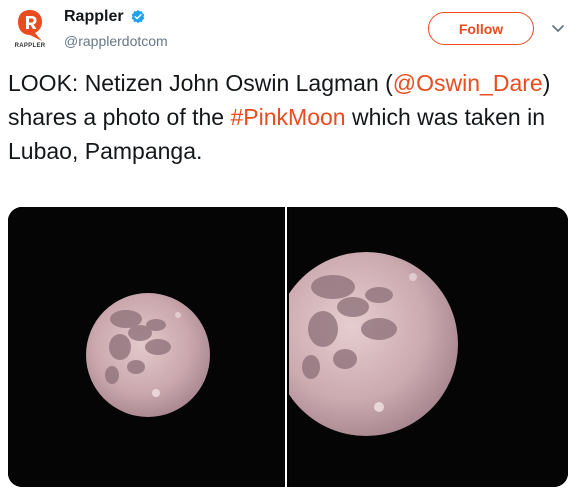 This screenshot has width=580, height=499. I want to click on avatar: RAPPLER, so click(30, 30).